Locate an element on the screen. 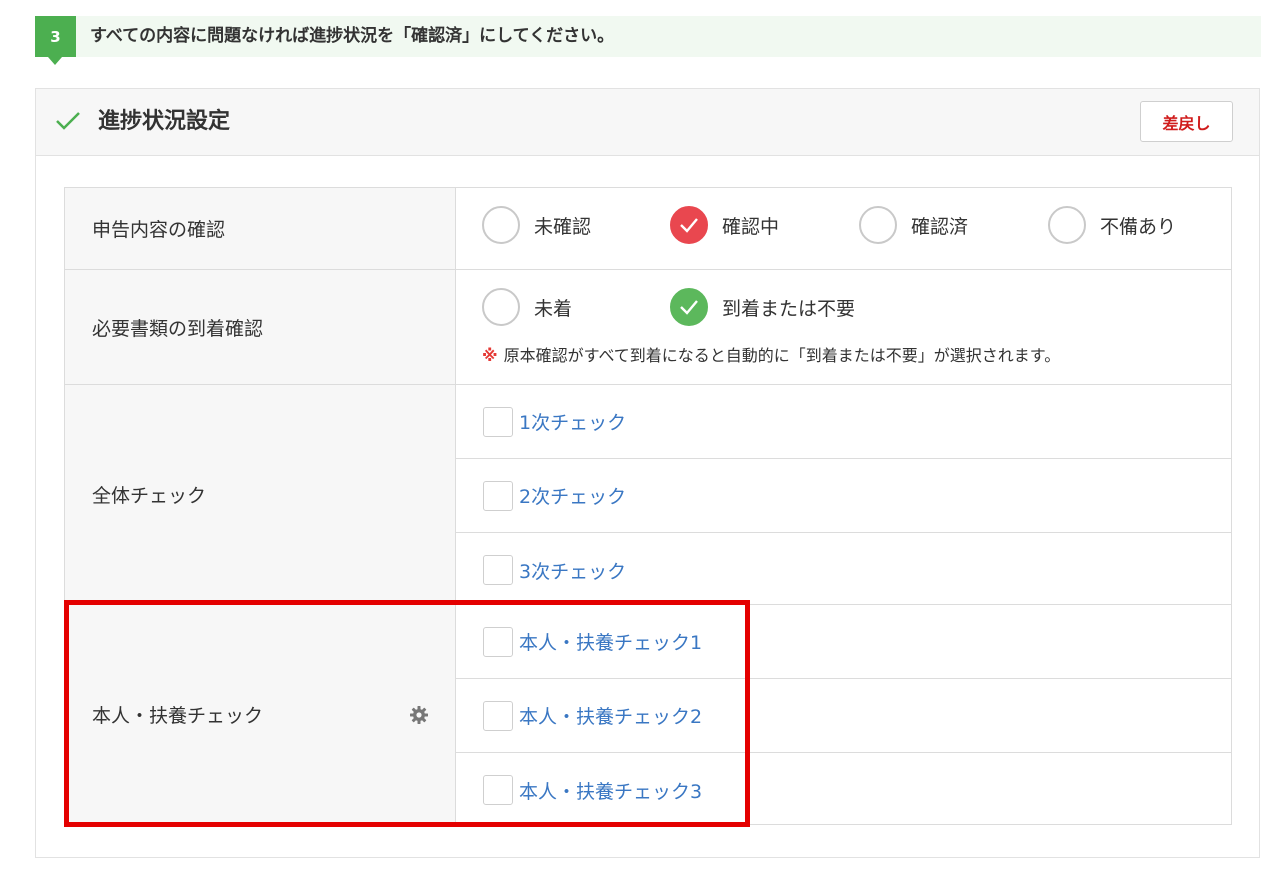  radio-label: 確認中 is located at coordinates (751, 226).